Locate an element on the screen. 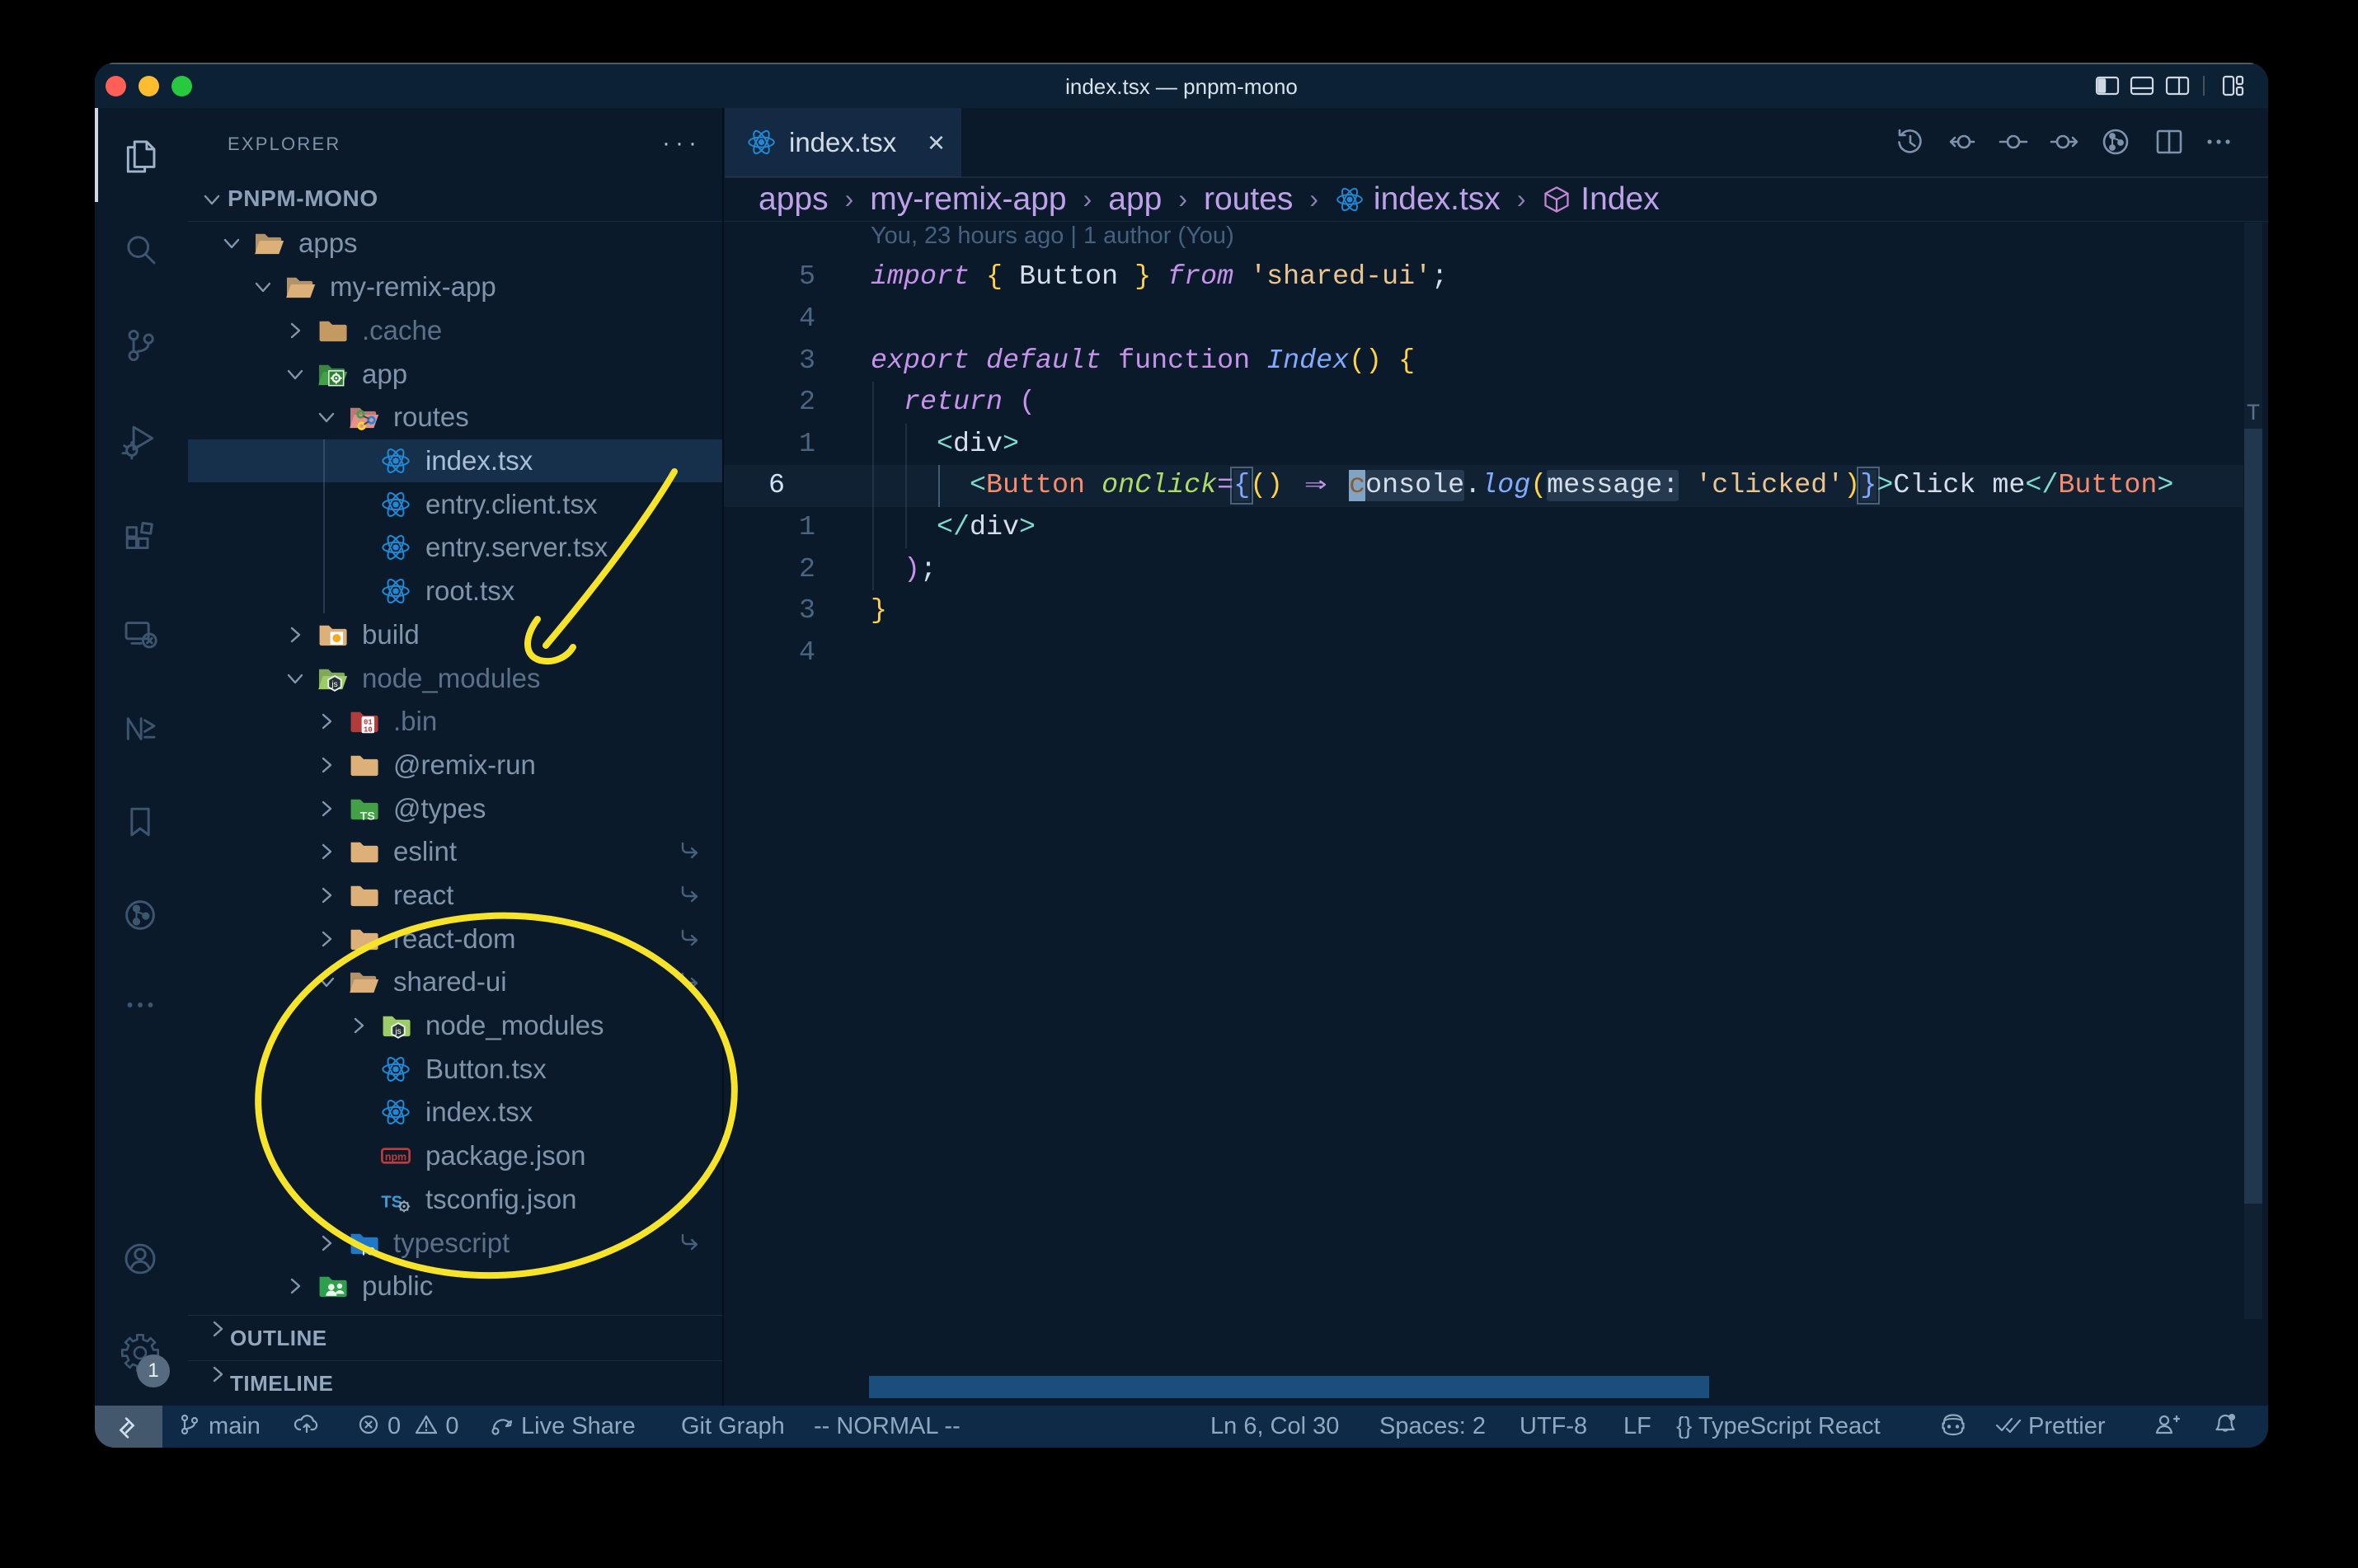 Image resolution: width=2358 pixels, height=1568 pixels. svg-text: 10 is located at coordinates (368, 729).